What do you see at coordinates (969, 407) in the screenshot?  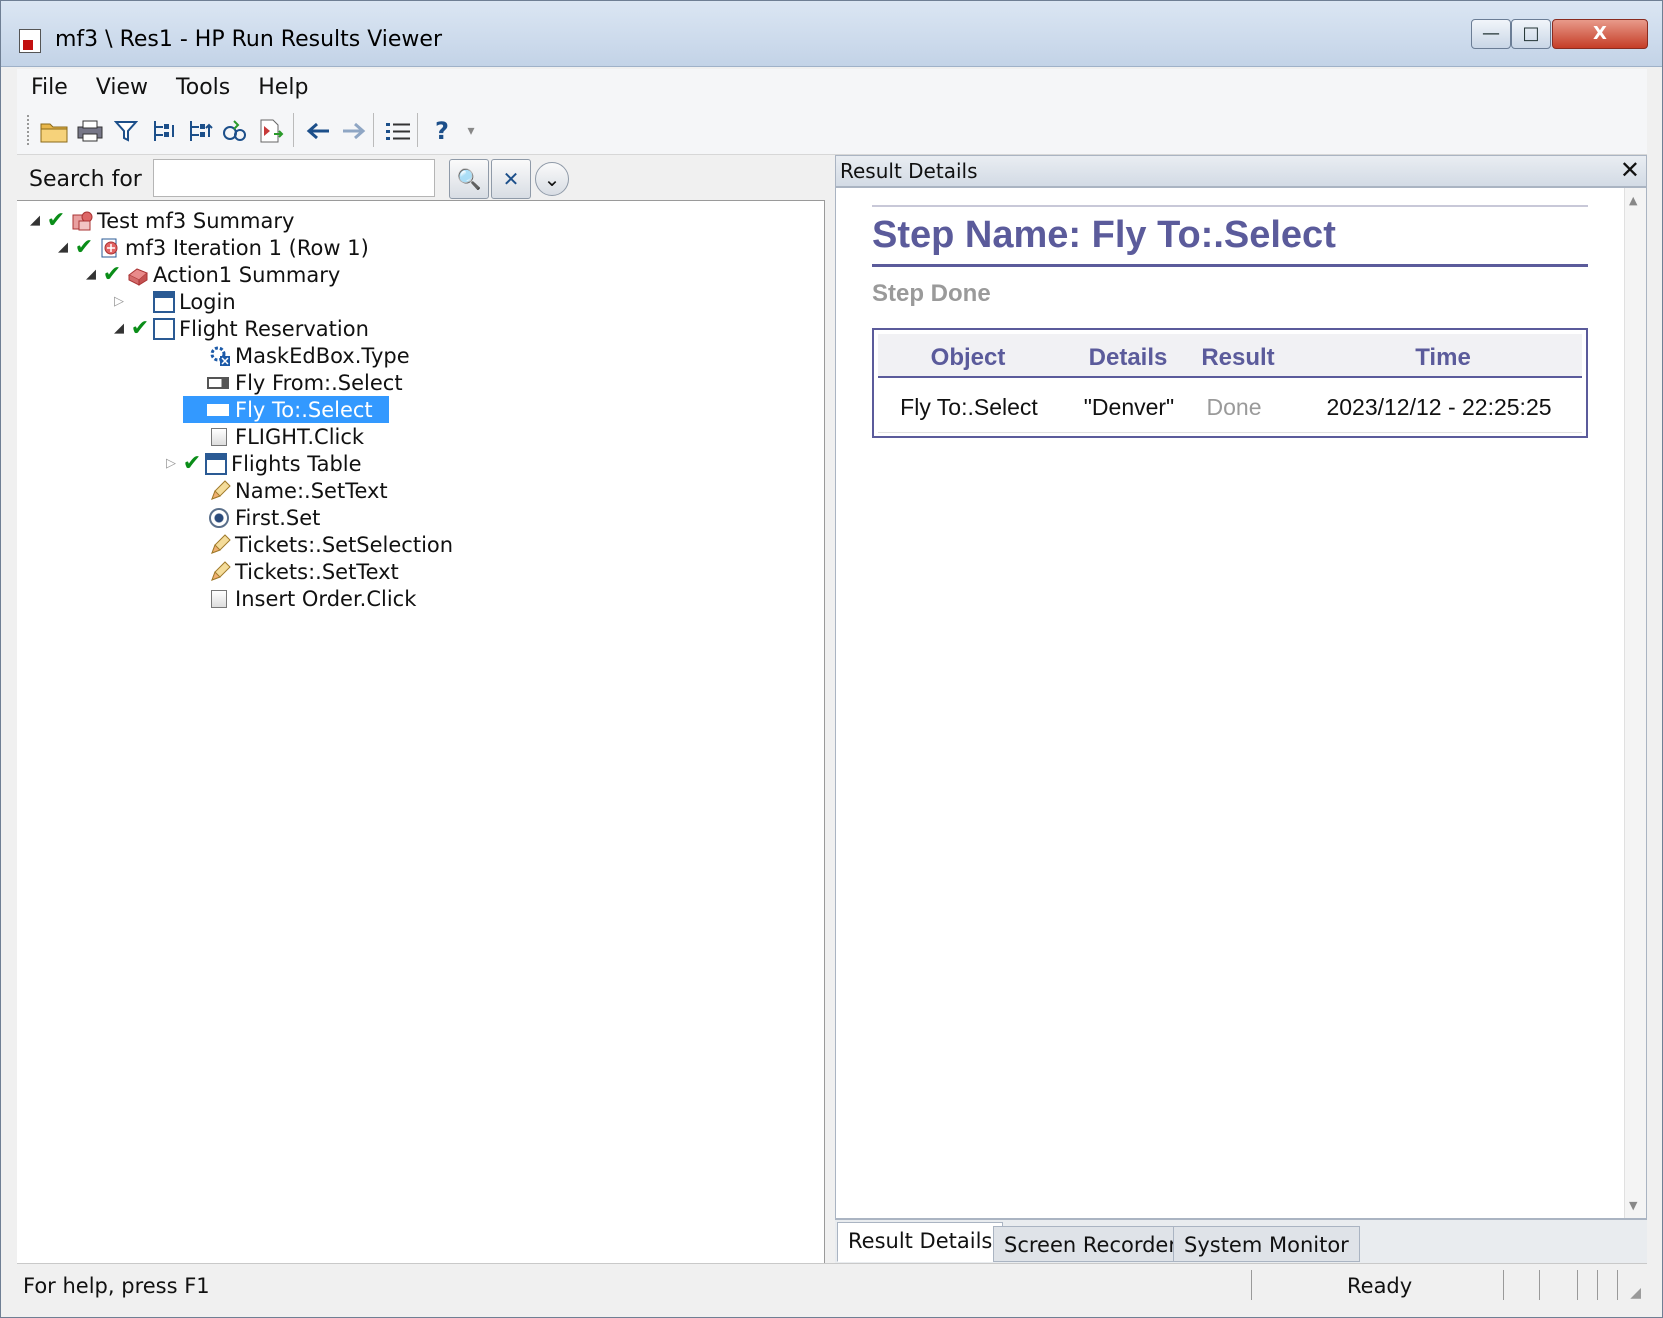 I see `cell-object: Fly To:.Select` at bounding box center [969, 407].